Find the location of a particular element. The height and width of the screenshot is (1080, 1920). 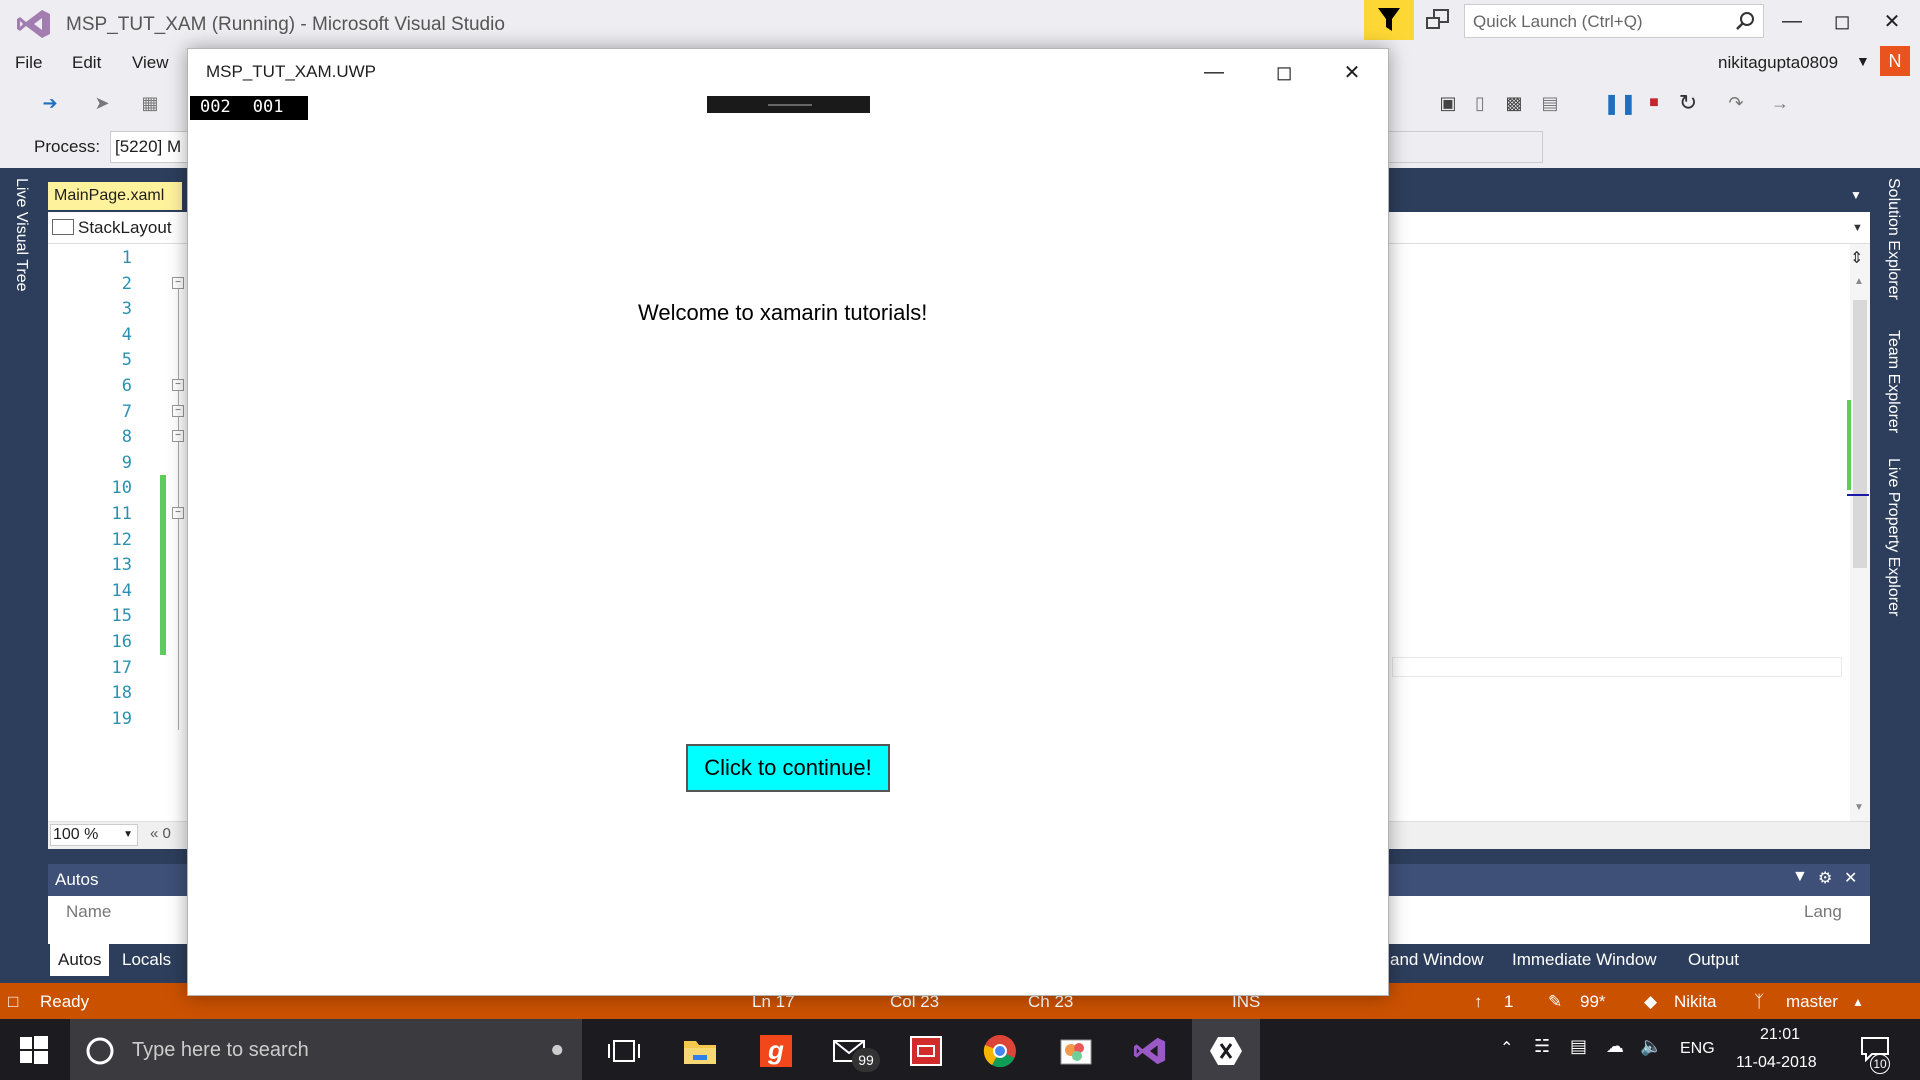

tab-list-chevron-icon: ▼ is located at coordinates (1856, 195).